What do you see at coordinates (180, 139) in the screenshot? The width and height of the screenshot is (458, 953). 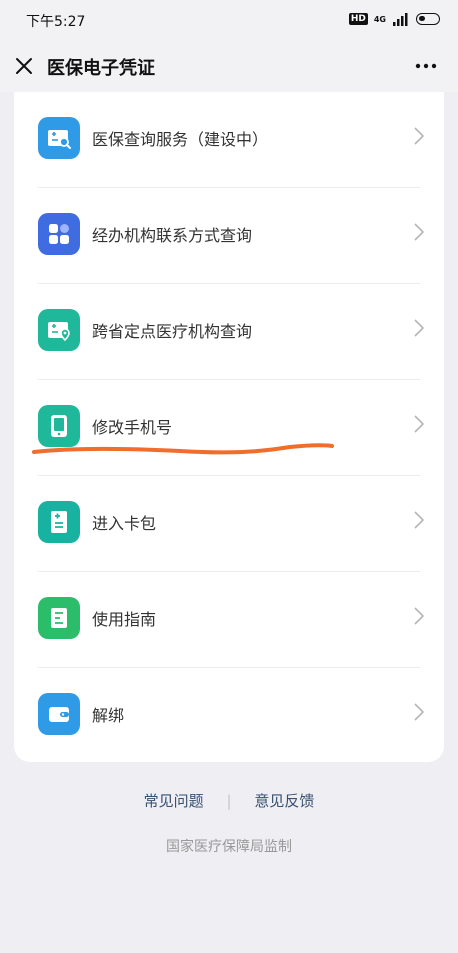 I see `menu-item-label: 医保查询服务（建设中）` at bounding box center [180, 139].